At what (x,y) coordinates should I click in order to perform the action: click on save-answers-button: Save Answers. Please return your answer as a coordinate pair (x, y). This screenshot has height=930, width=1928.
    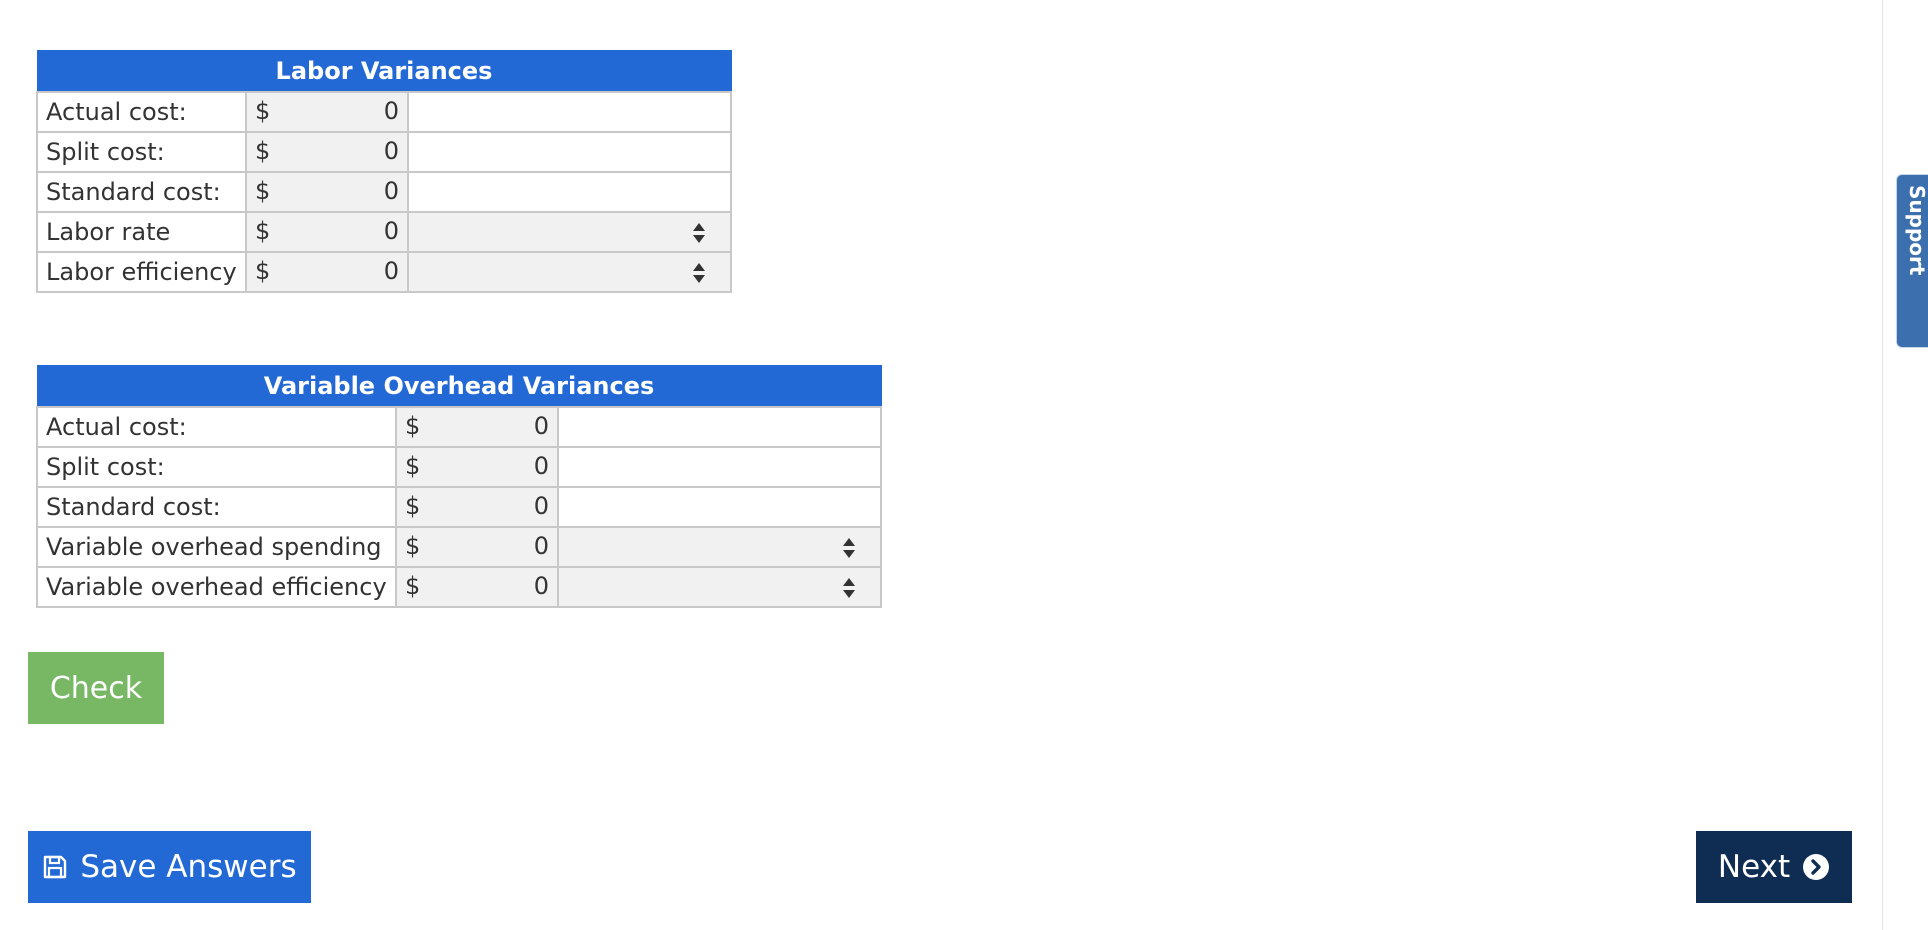
    Looking at the image, I should click on (169, 867).